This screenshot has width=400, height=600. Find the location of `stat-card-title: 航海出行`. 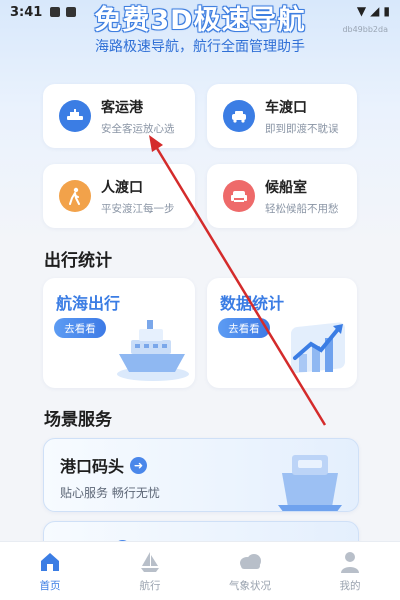

stat-card-title: 航海出行 is located at coordinates (88, 303).